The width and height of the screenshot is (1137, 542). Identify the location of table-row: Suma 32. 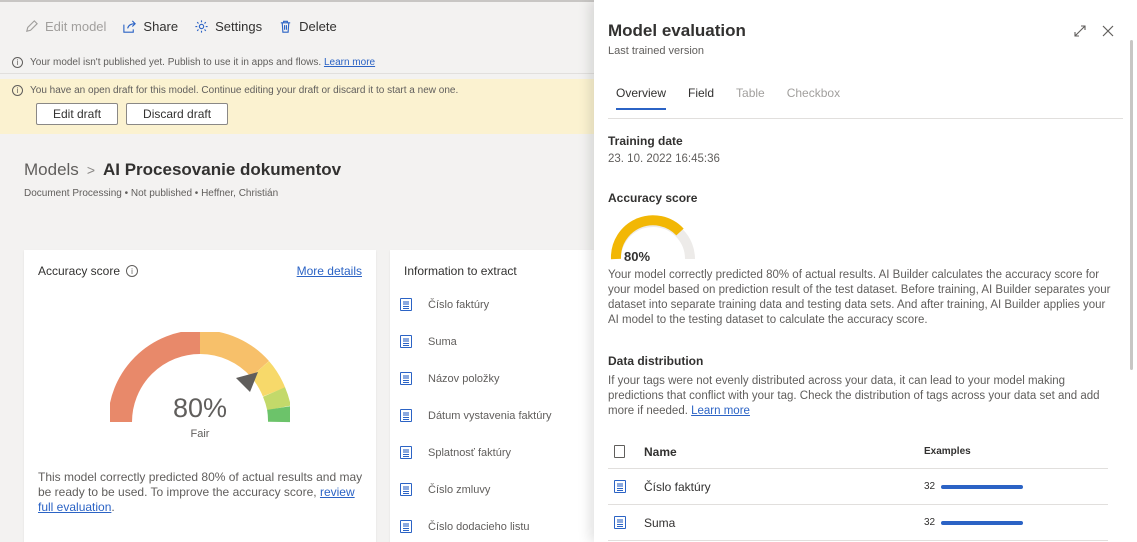
(858, 523).